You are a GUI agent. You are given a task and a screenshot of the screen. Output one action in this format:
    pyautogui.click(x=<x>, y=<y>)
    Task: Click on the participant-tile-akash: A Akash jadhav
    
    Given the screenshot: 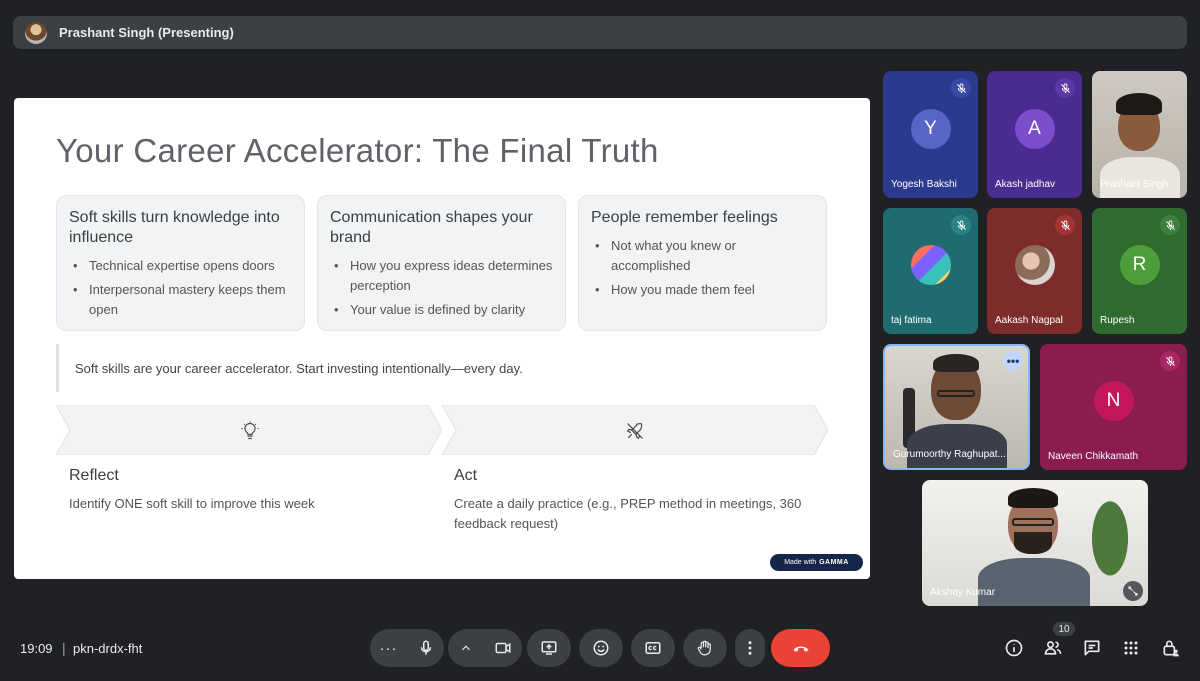 What is the action you would take?
    pyautogui.click(x=1034, y=134)
    